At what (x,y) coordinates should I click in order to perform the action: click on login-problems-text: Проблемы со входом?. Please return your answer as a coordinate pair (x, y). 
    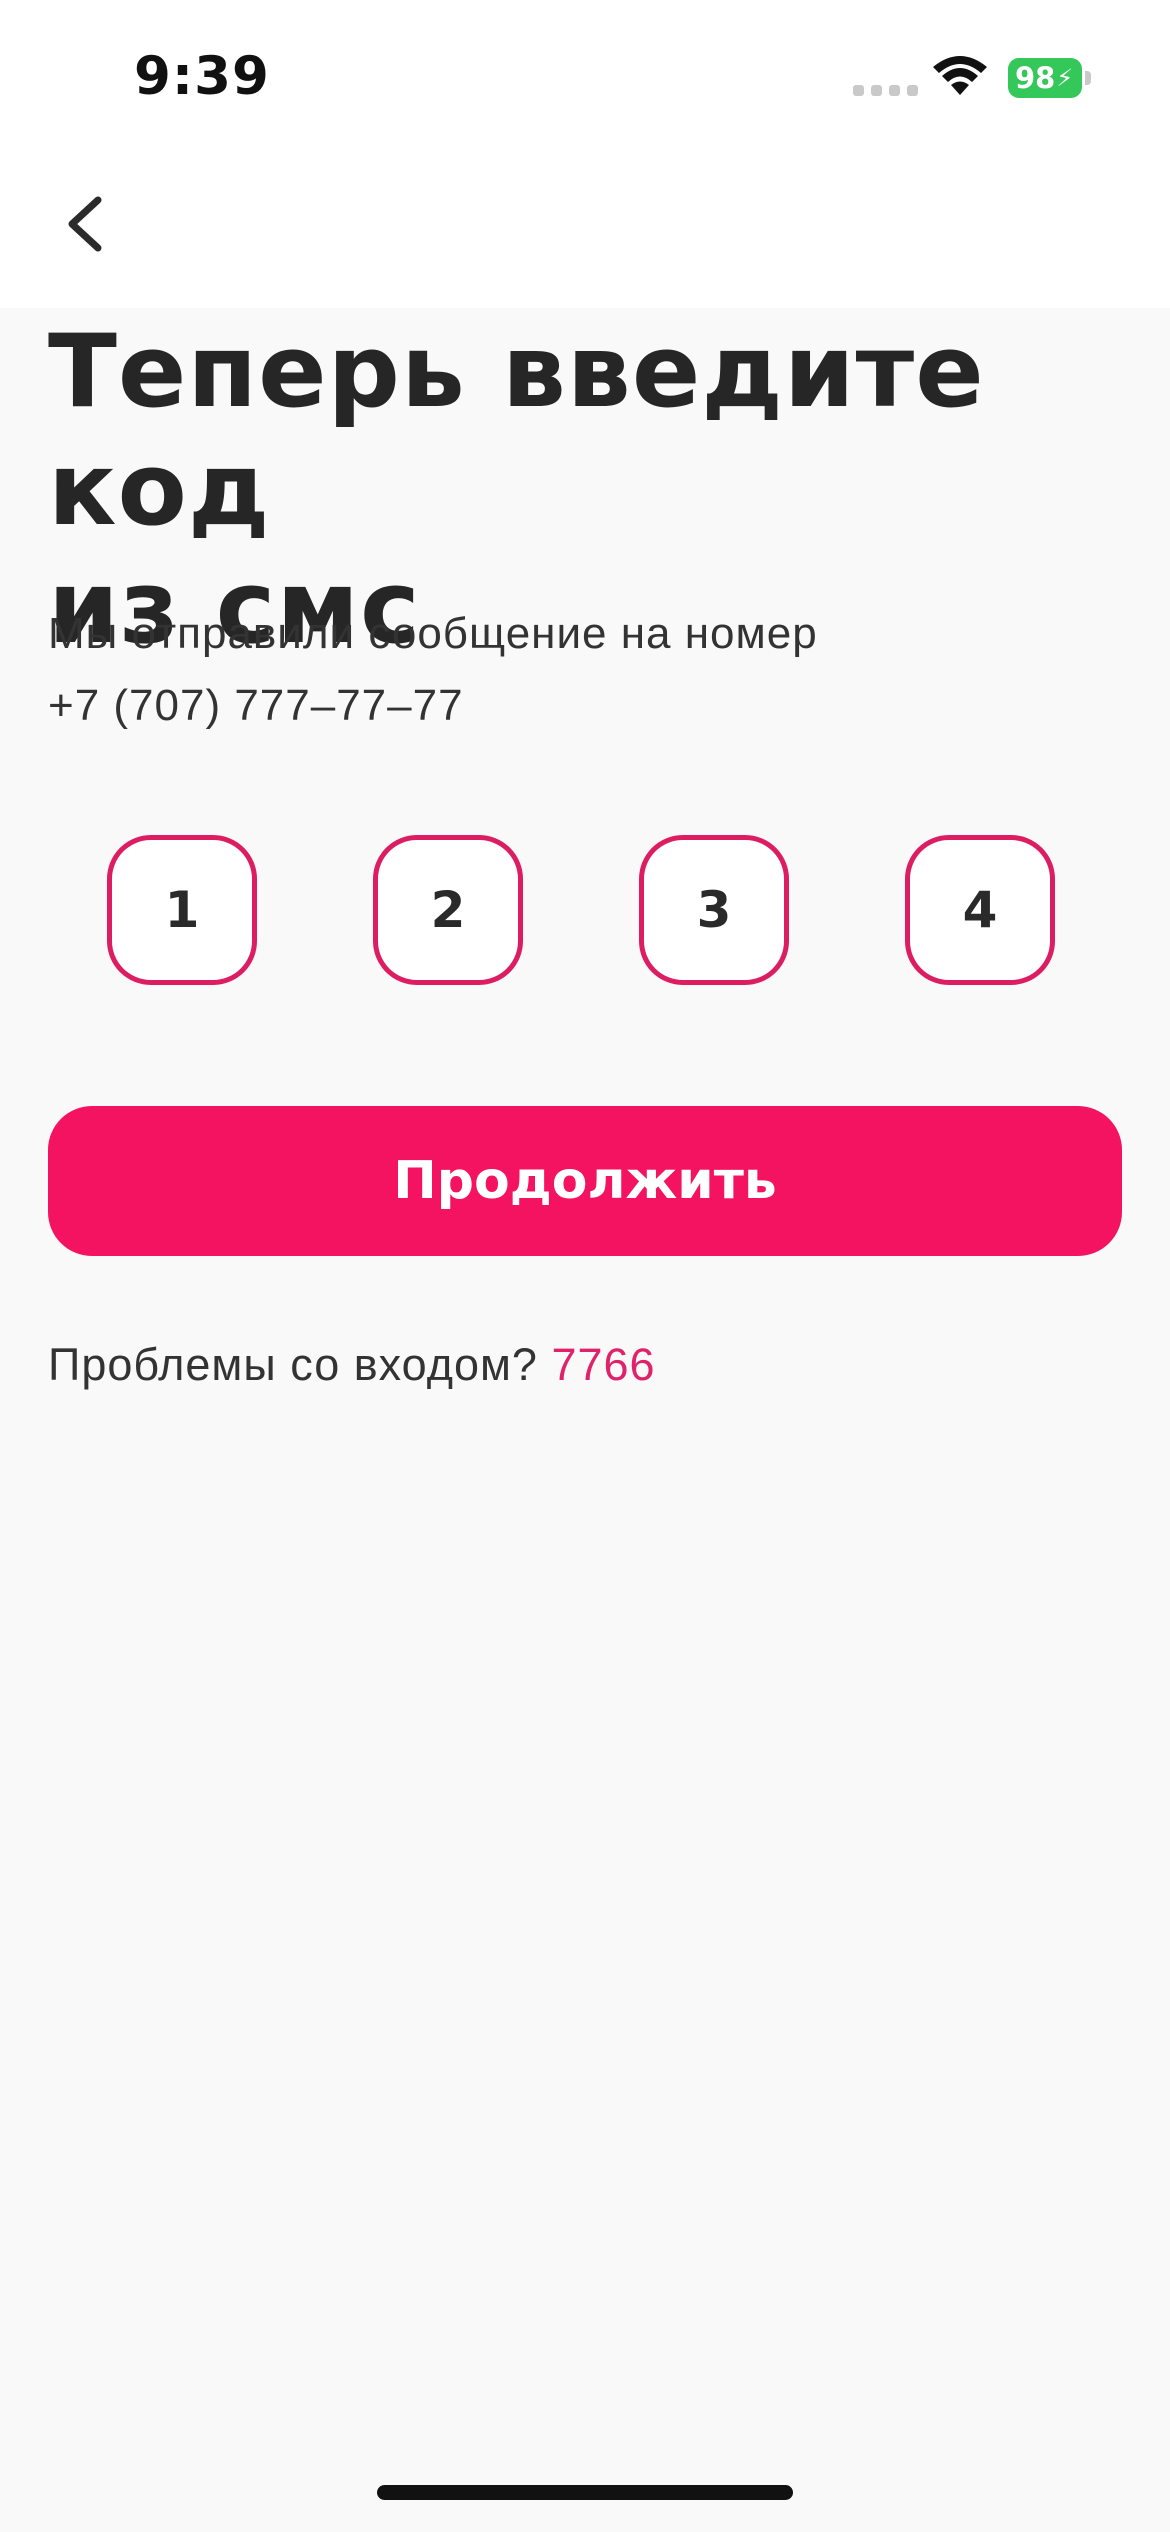
    Looking at the image, I should click on (293, 1364).